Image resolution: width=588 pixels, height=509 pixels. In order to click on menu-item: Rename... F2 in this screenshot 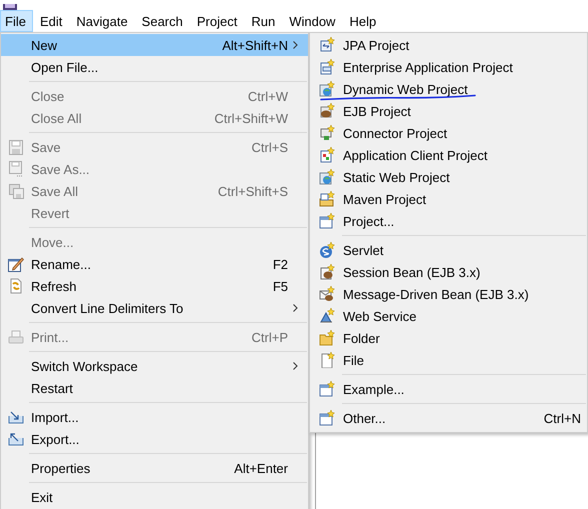, I will do `click(154, 264)`.